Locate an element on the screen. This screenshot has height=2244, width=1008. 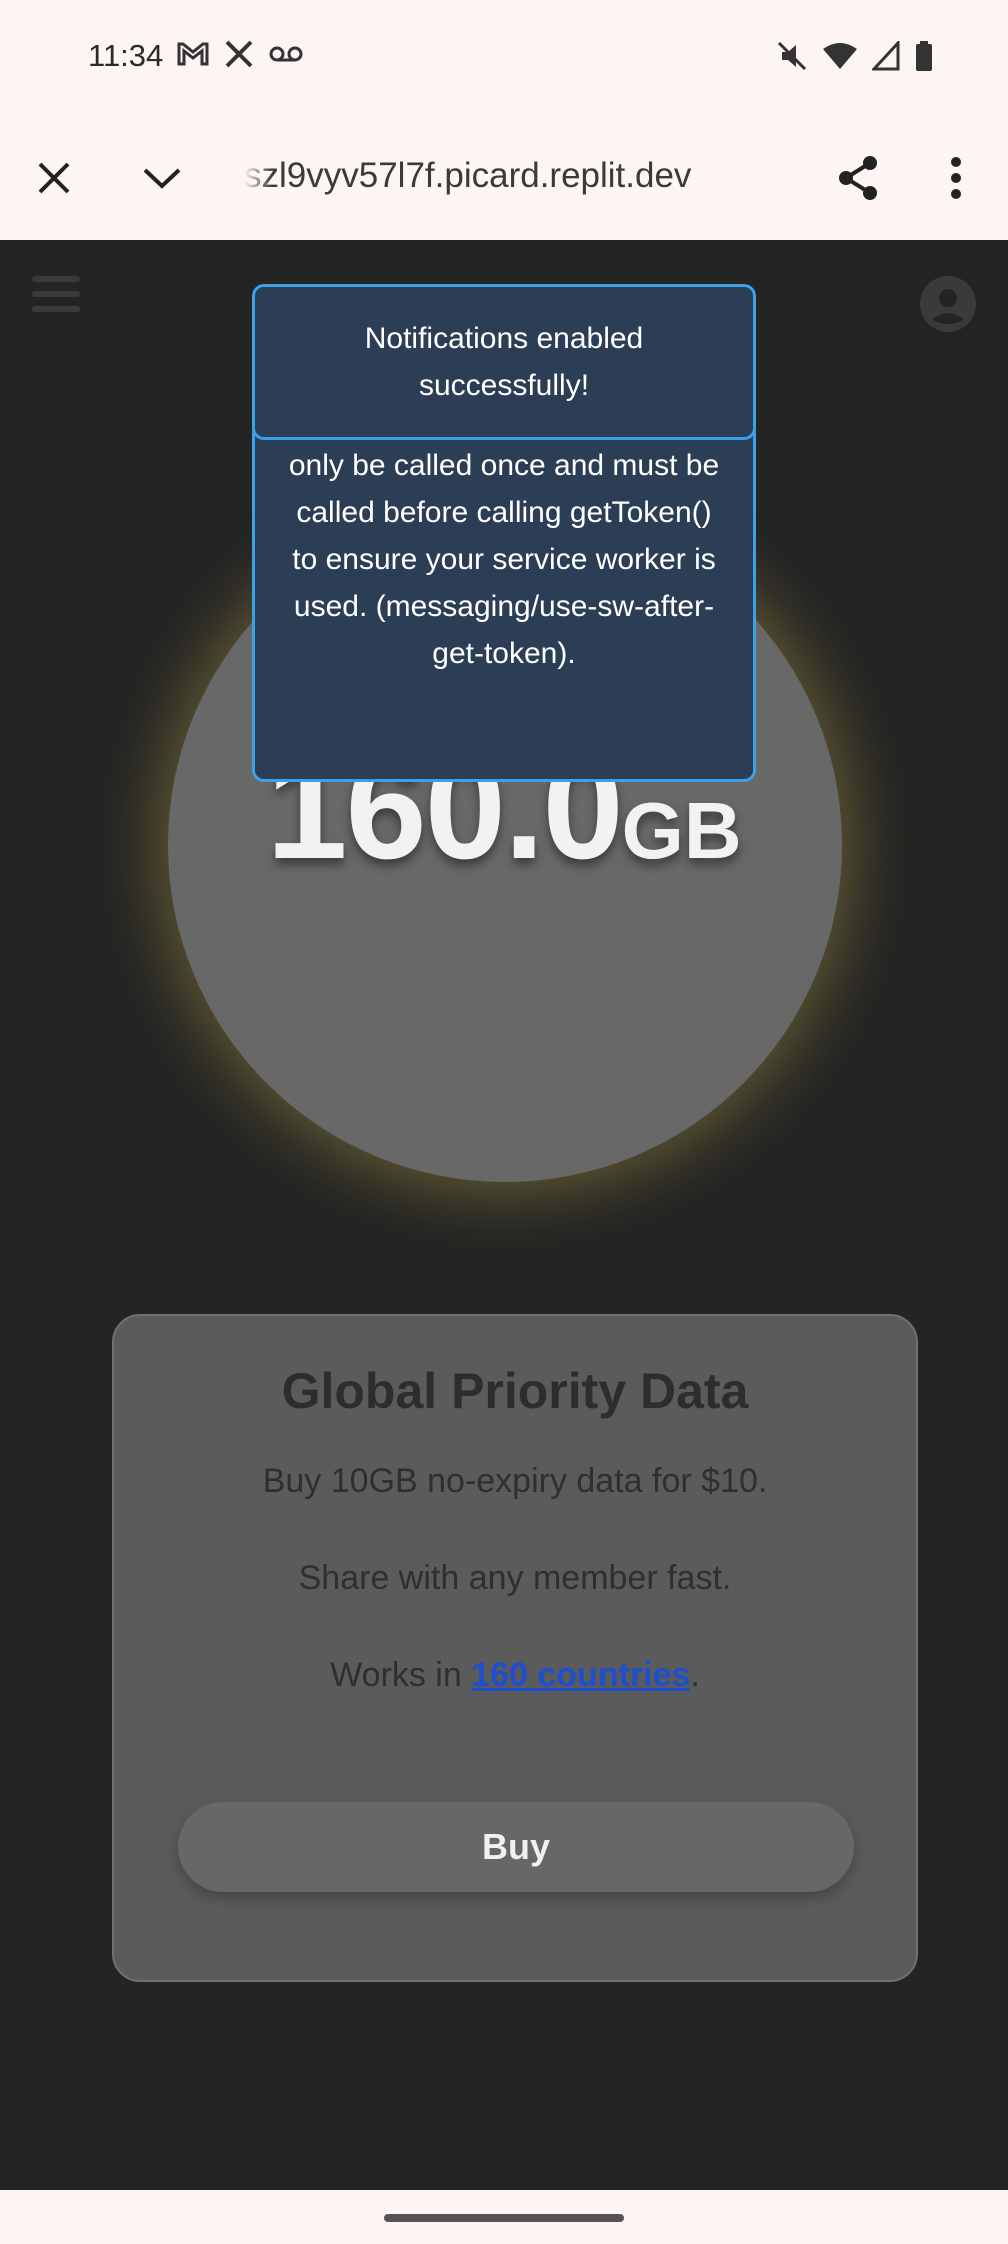
buy-button: Buy is located at coordinates (516, 1847).